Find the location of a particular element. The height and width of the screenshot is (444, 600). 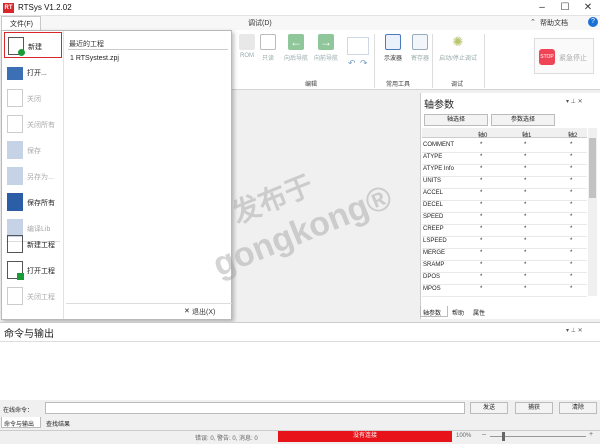

pin-icon: ▾ ⊥ ✕ is located at coordinates (574, 101).